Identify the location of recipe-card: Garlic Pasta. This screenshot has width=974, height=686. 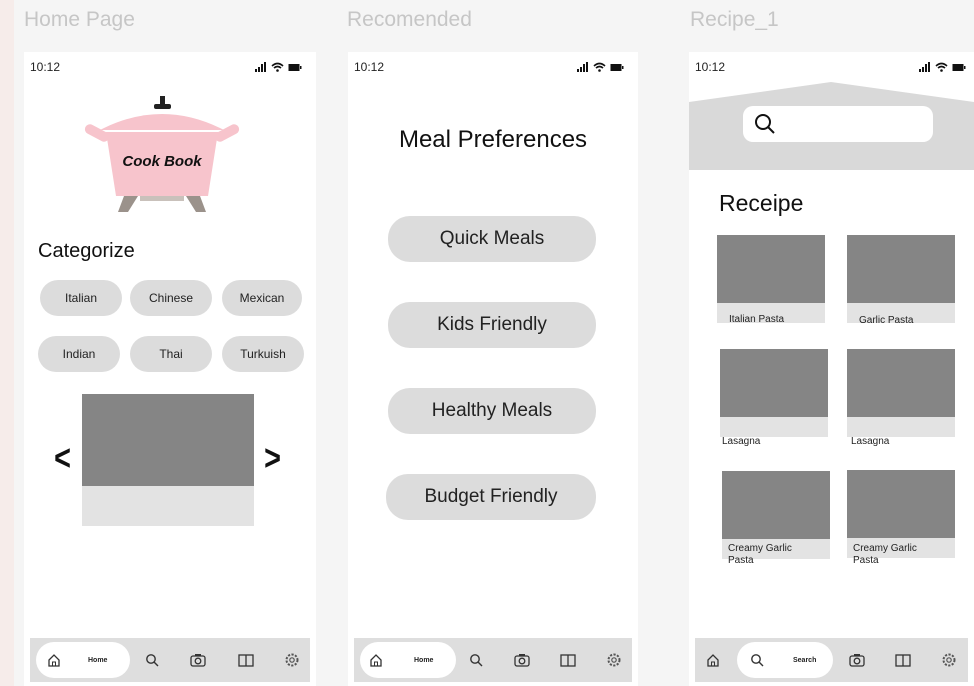
(901, 280).